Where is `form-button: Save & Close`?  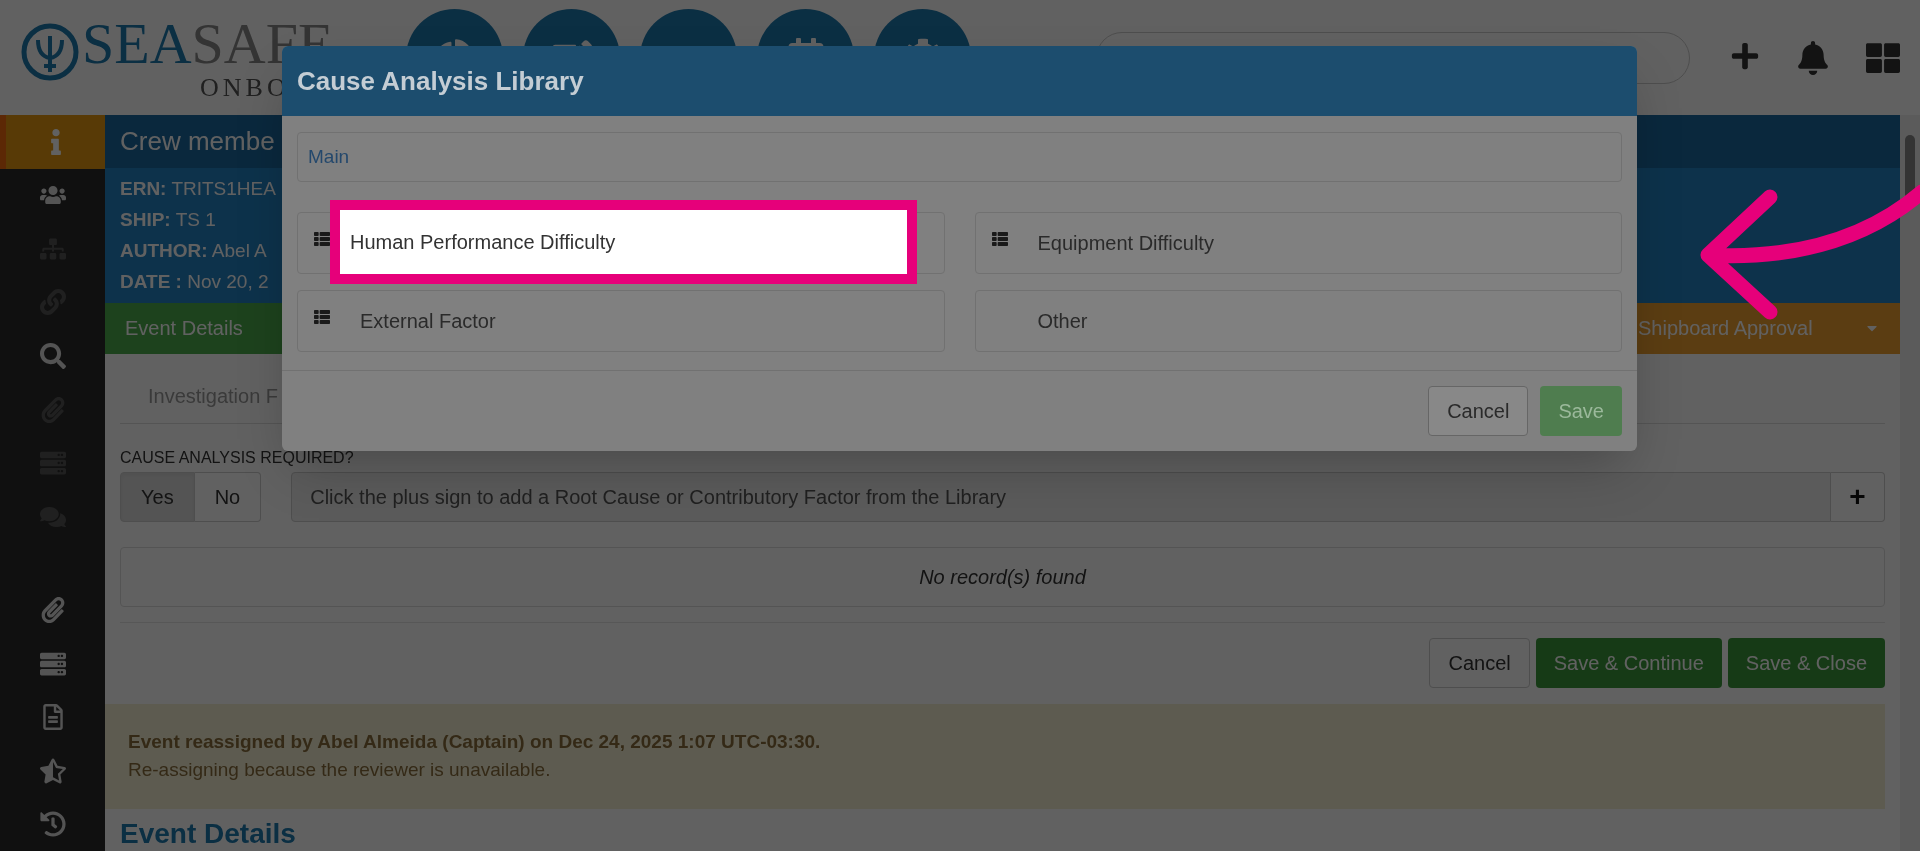 form-button: Save & Close is located at coordinates (1806, 662).